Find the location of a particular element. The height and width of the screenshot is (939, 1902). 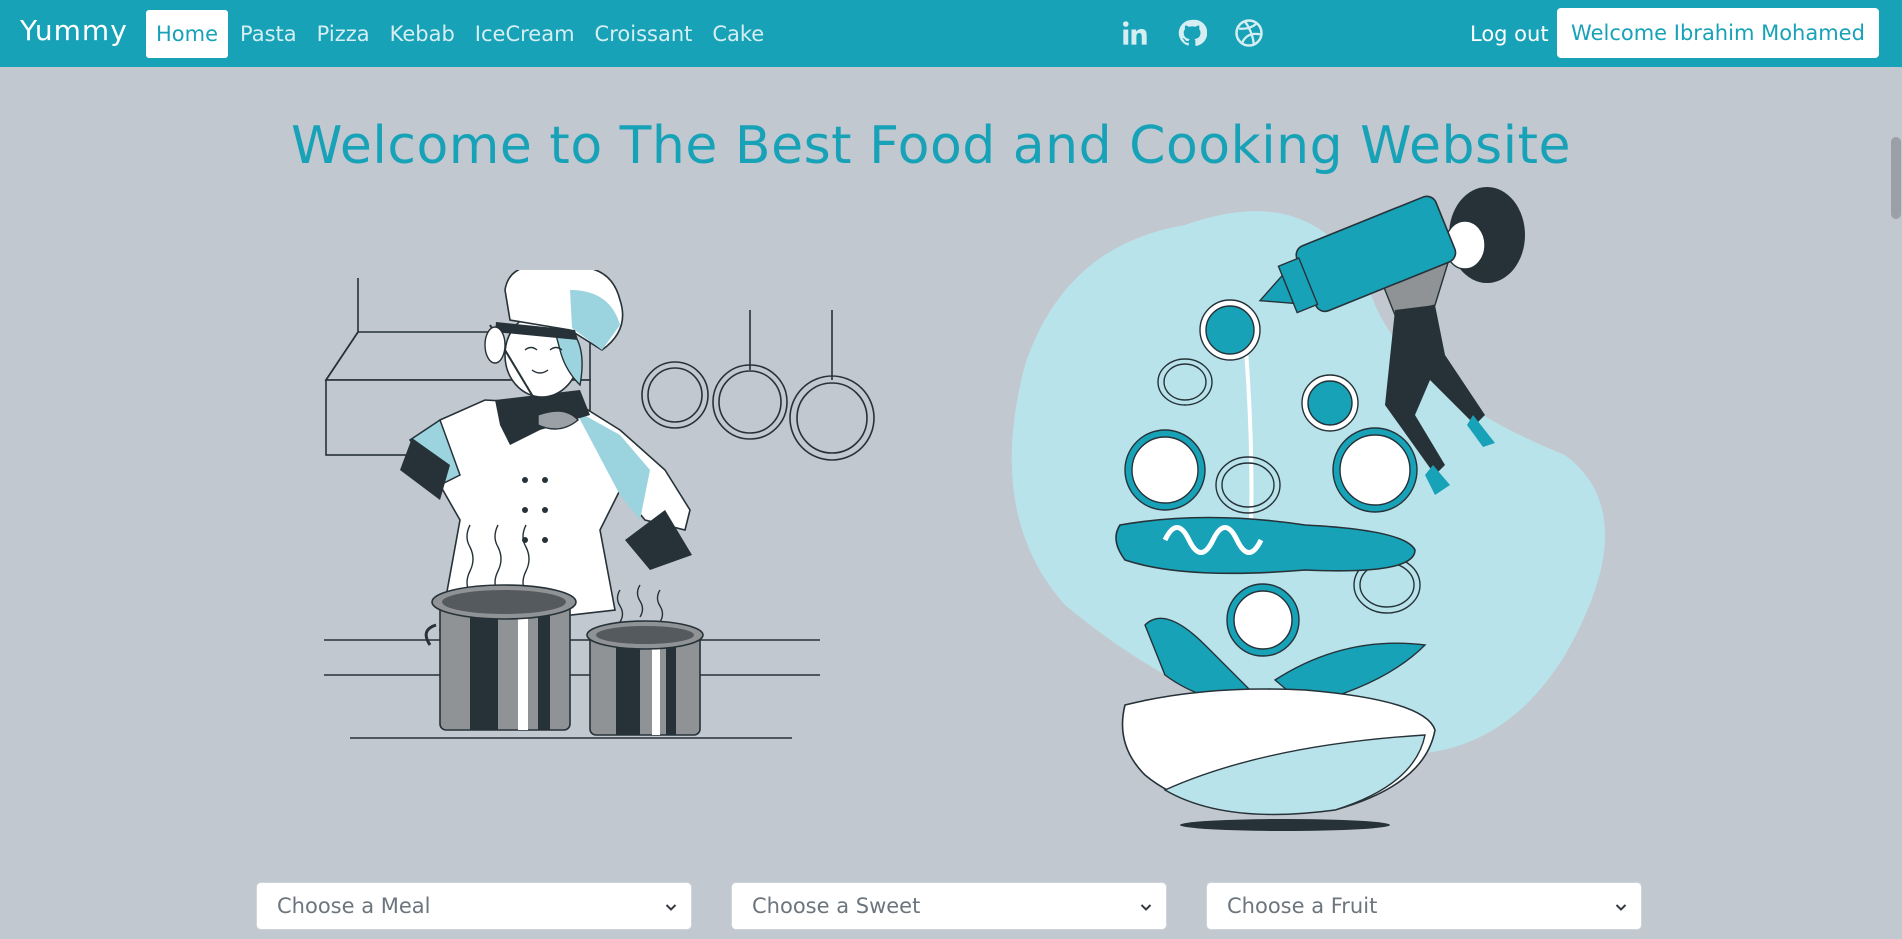

fruit-select: Choose a Fruit is located at coordinates (1424, 906).